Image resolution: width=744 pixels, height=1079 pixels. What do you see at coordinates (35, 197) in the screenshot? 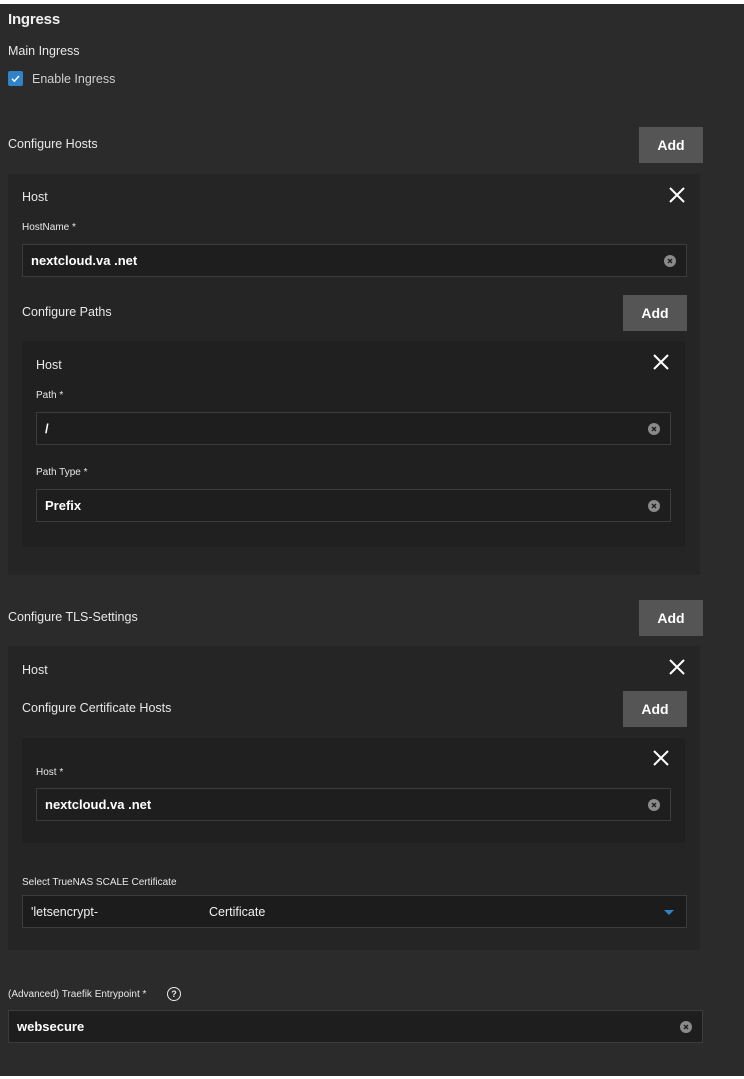
I see `host-card-title: Host` at bounding box center [35, 197].